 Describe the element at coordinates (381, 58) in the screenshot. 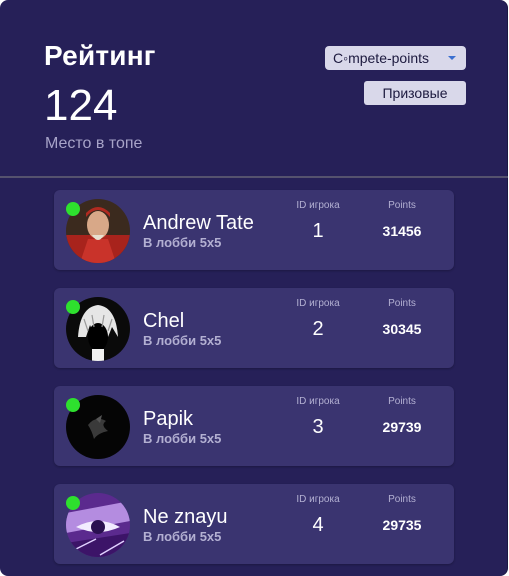

I see `mode-select-value: C◦mpete-points` at that location.